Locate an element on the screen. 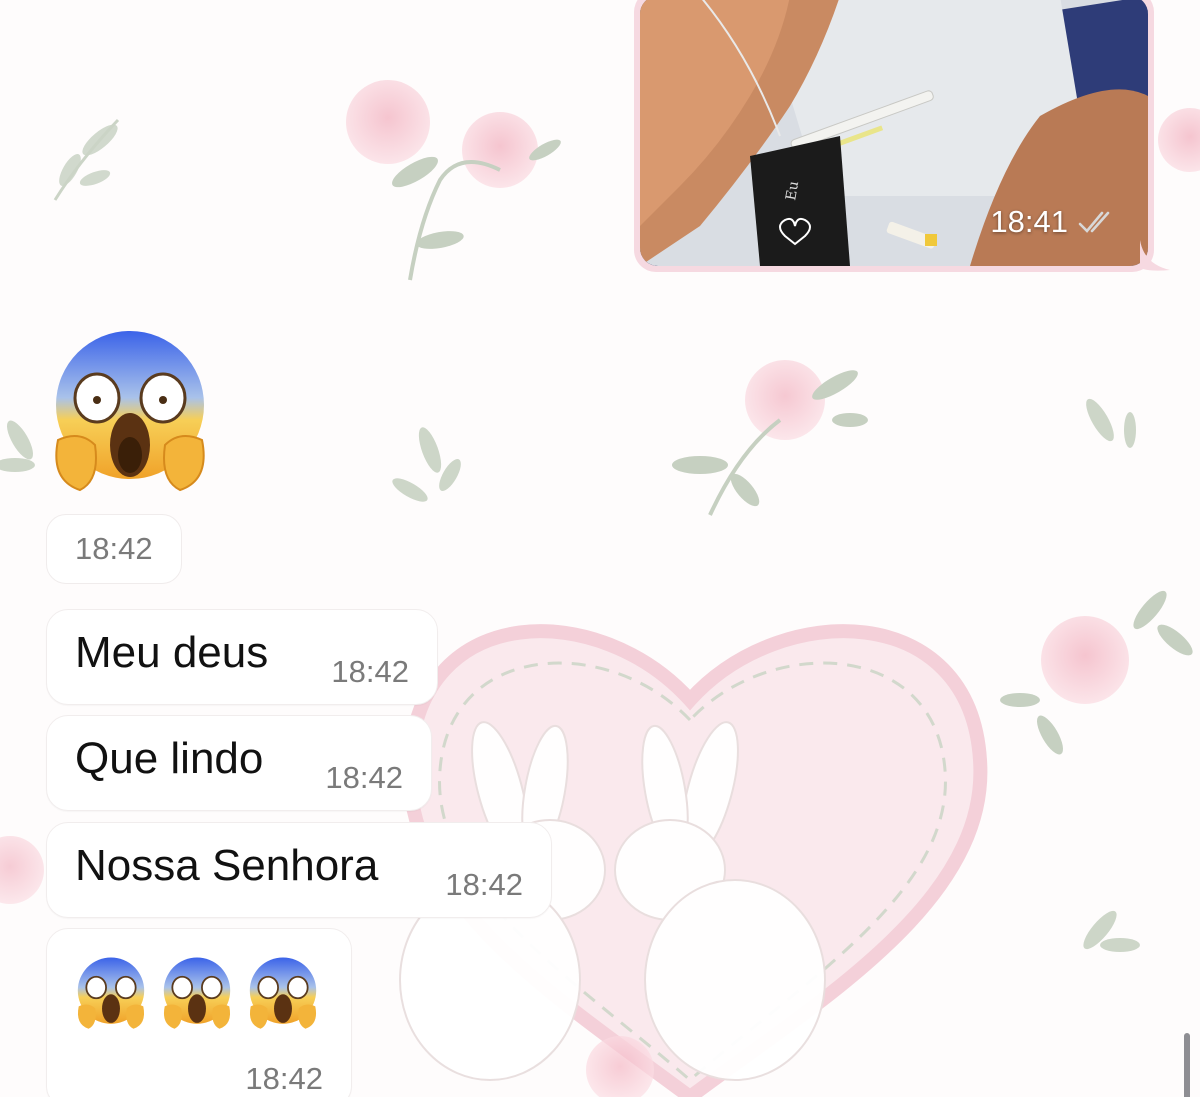  message-text: Que lindo is located at coordinates (169, 758).